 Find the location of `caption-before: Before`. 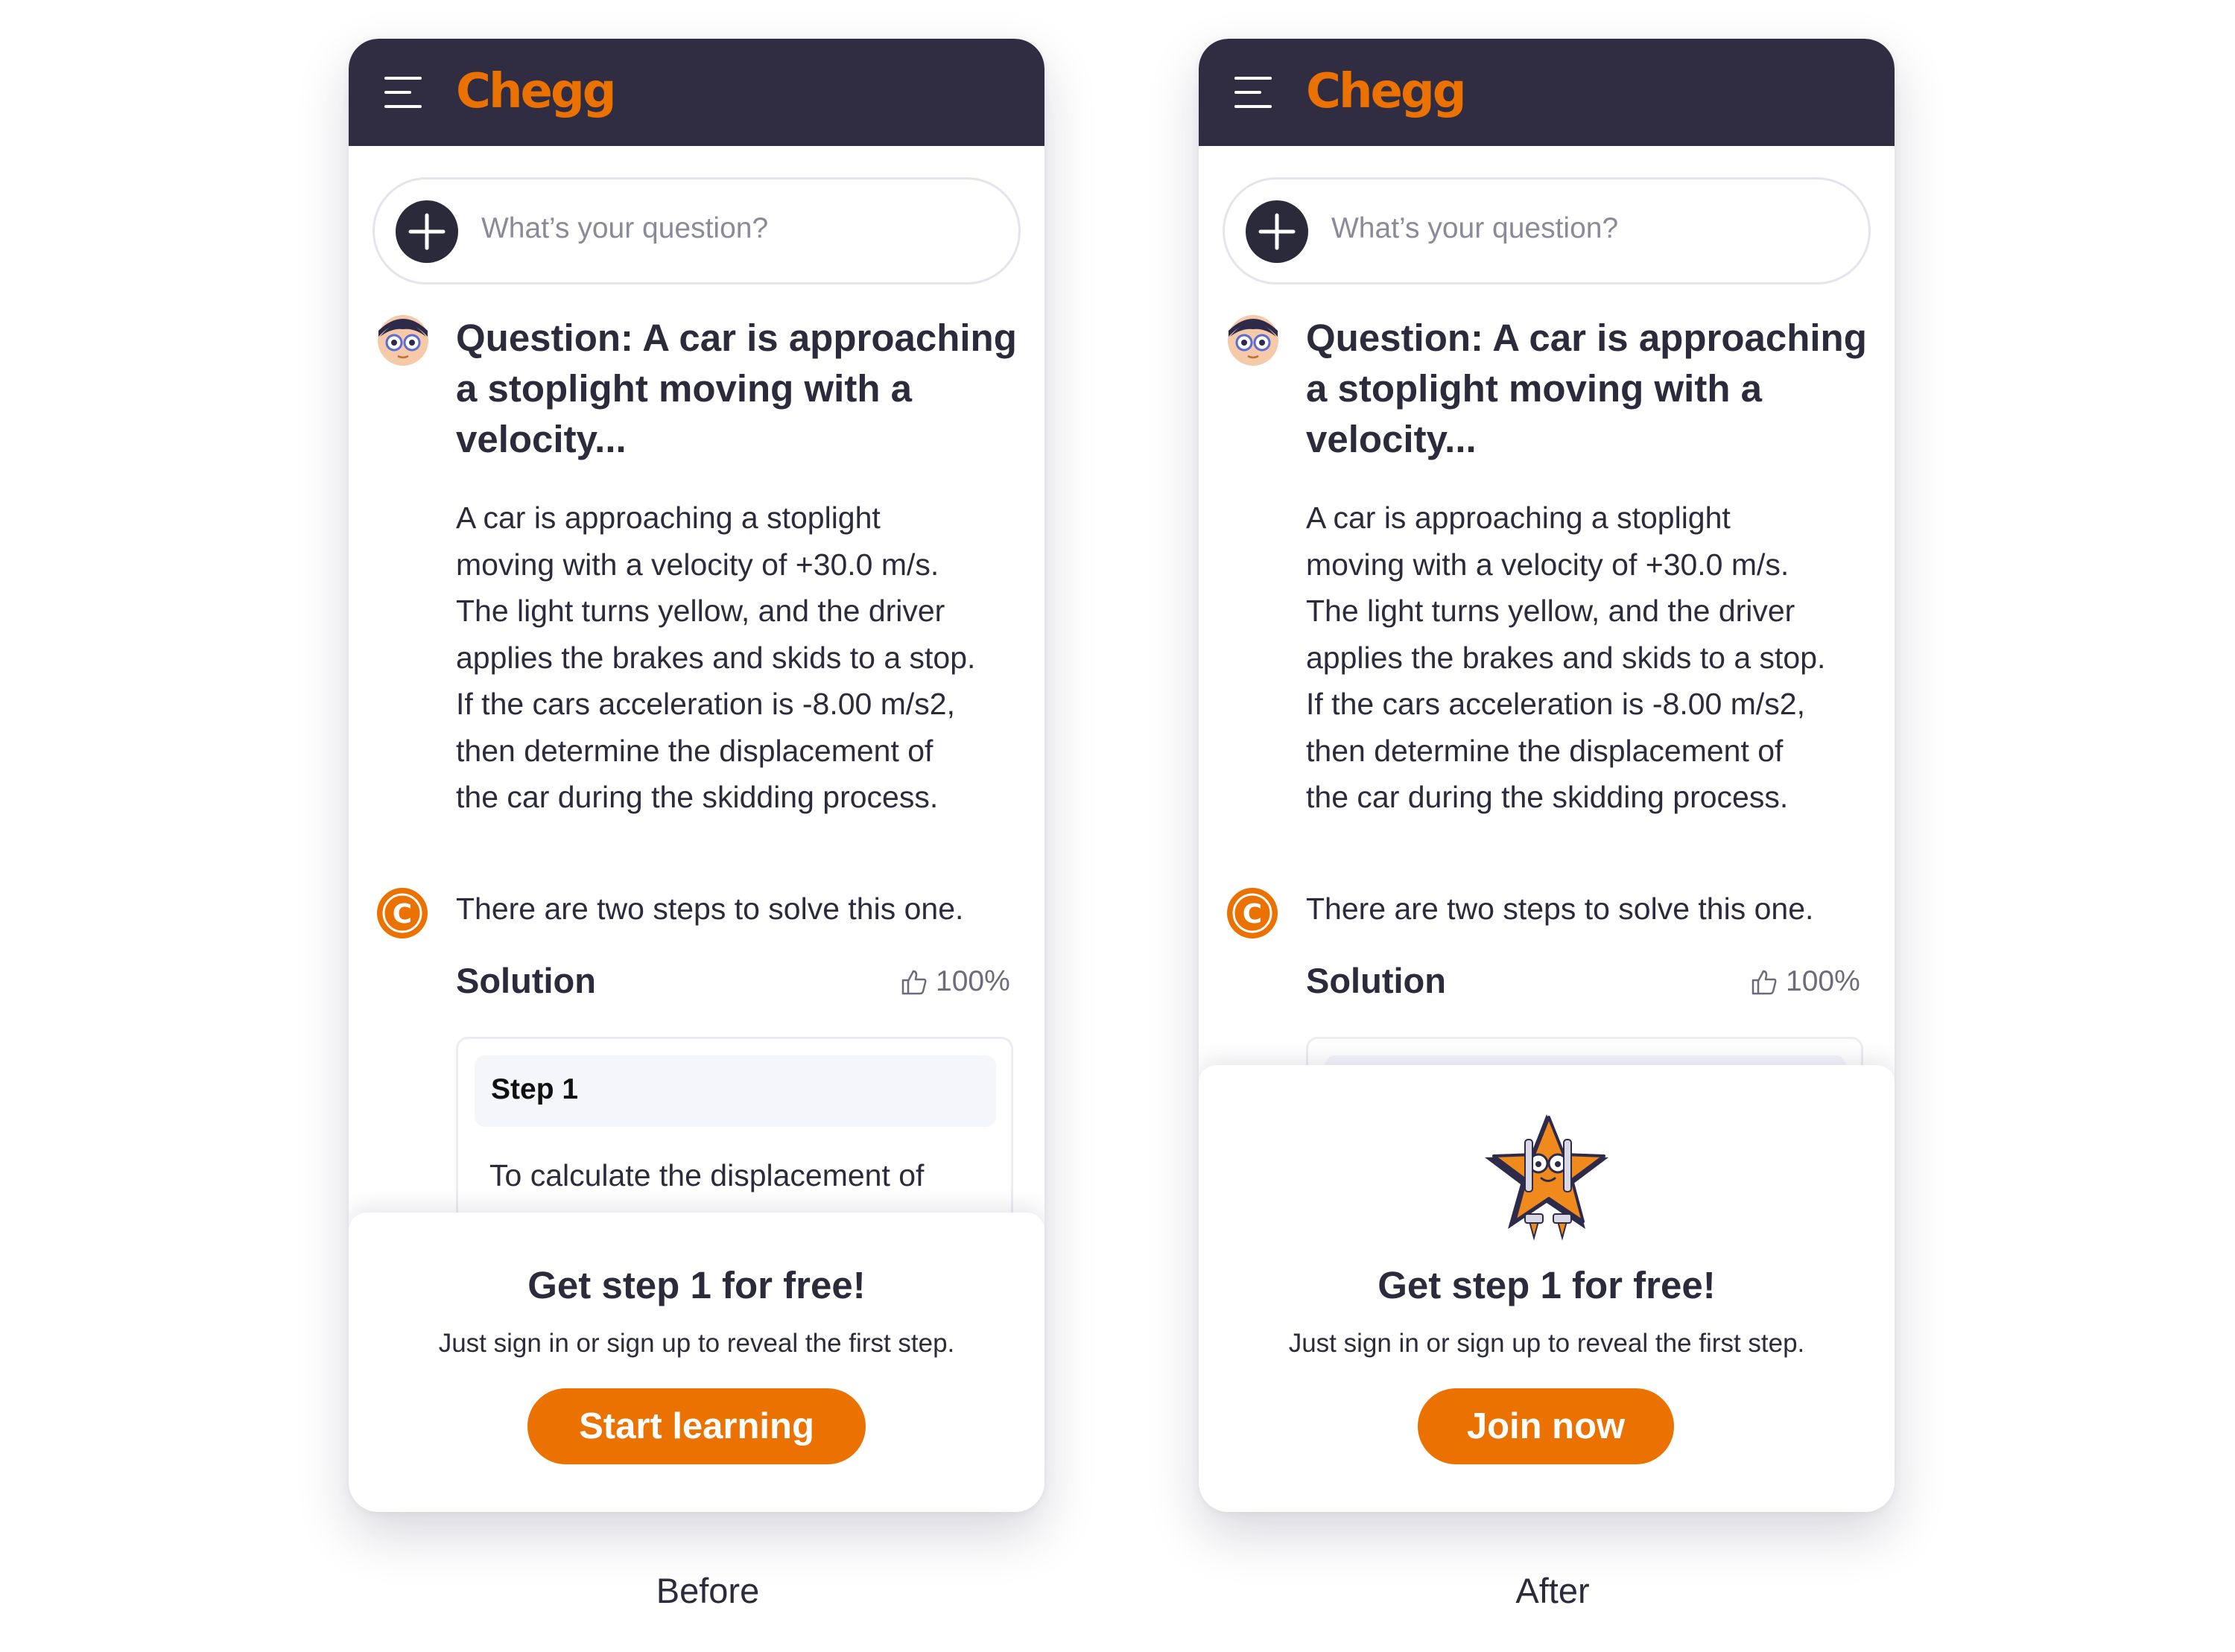

caption-before: Before is located at coordinates (708, 1590).